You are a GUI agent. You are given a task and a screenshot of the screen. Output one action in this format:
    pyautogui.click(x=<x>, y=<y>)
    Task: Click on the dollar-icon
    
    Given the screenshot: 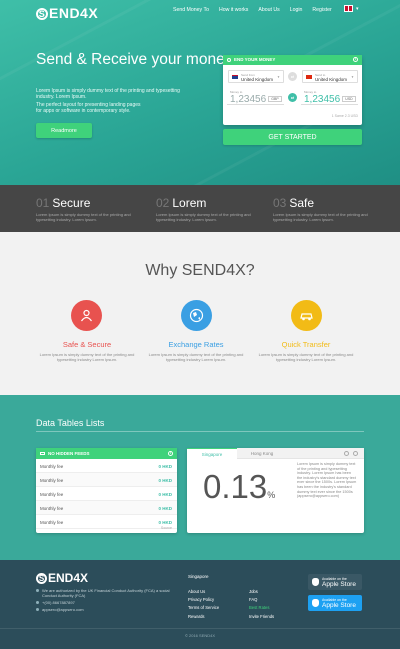 What is the action you would take?
    pyautogui.click(x=229, y=60)
    